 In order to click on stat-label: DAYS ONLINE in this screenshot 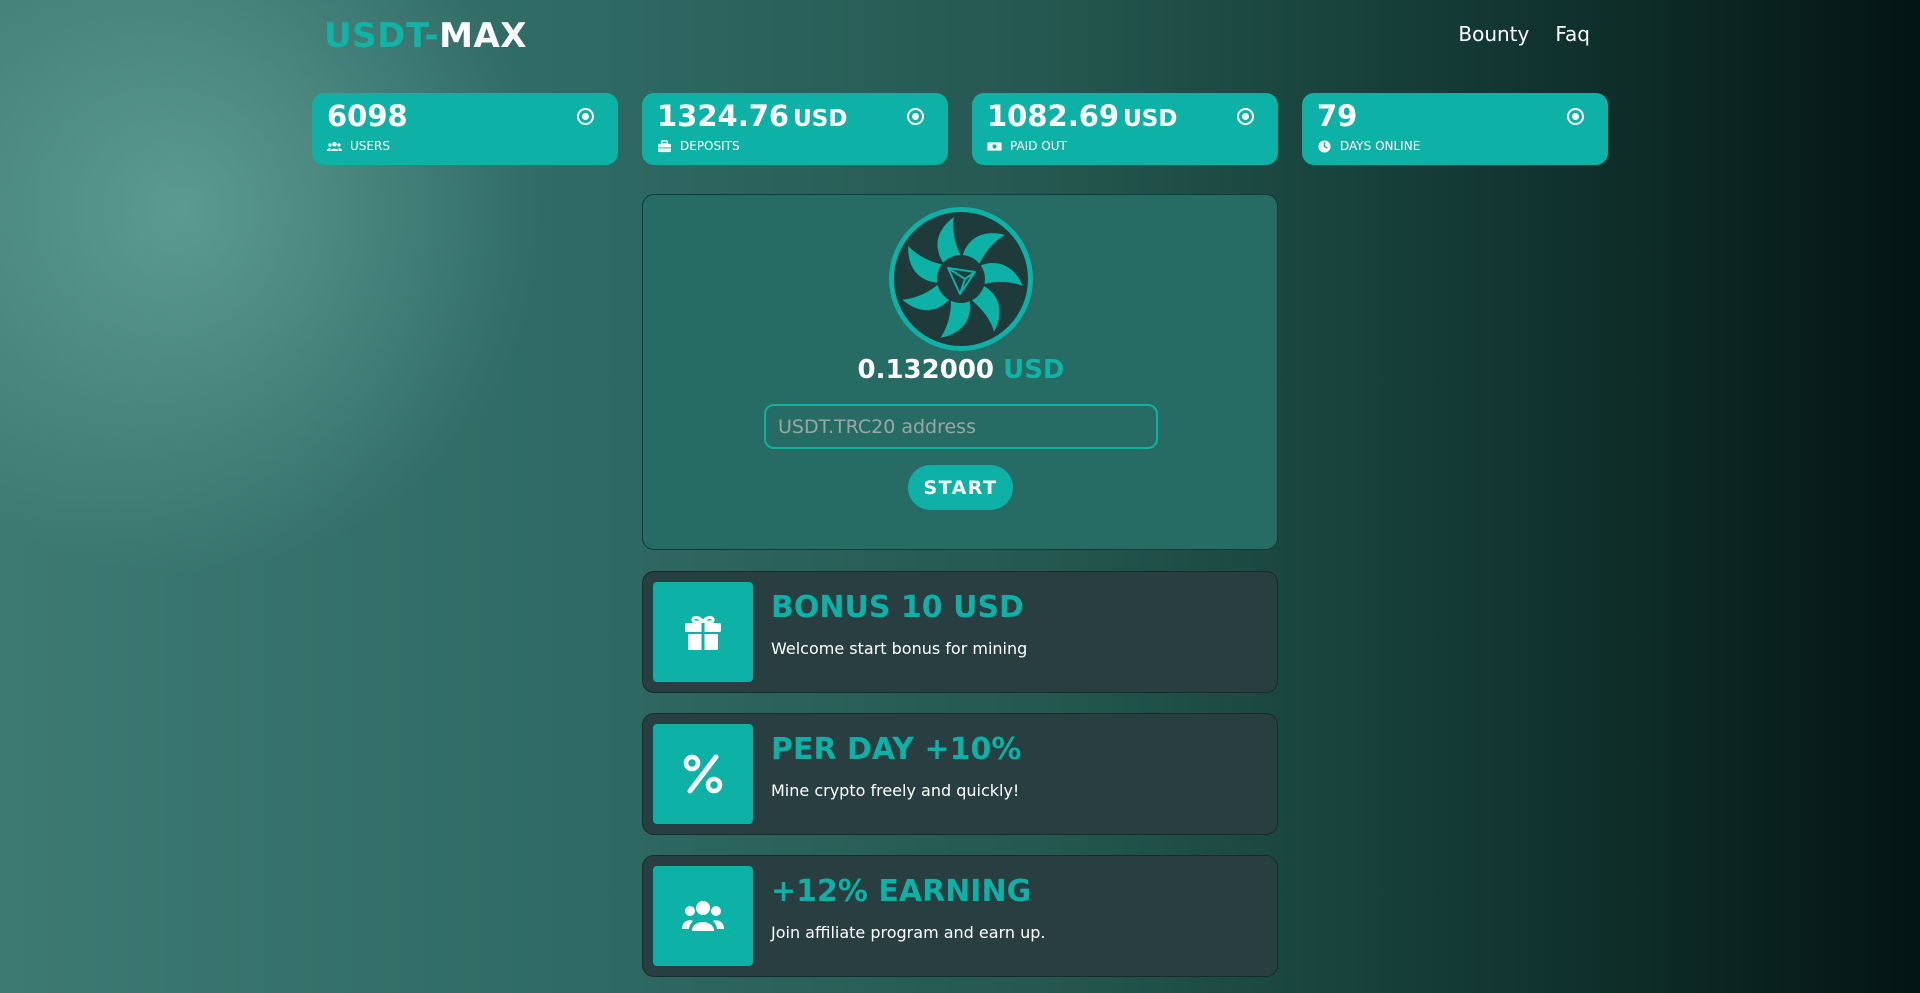, I will do `click(1368, 146)`.